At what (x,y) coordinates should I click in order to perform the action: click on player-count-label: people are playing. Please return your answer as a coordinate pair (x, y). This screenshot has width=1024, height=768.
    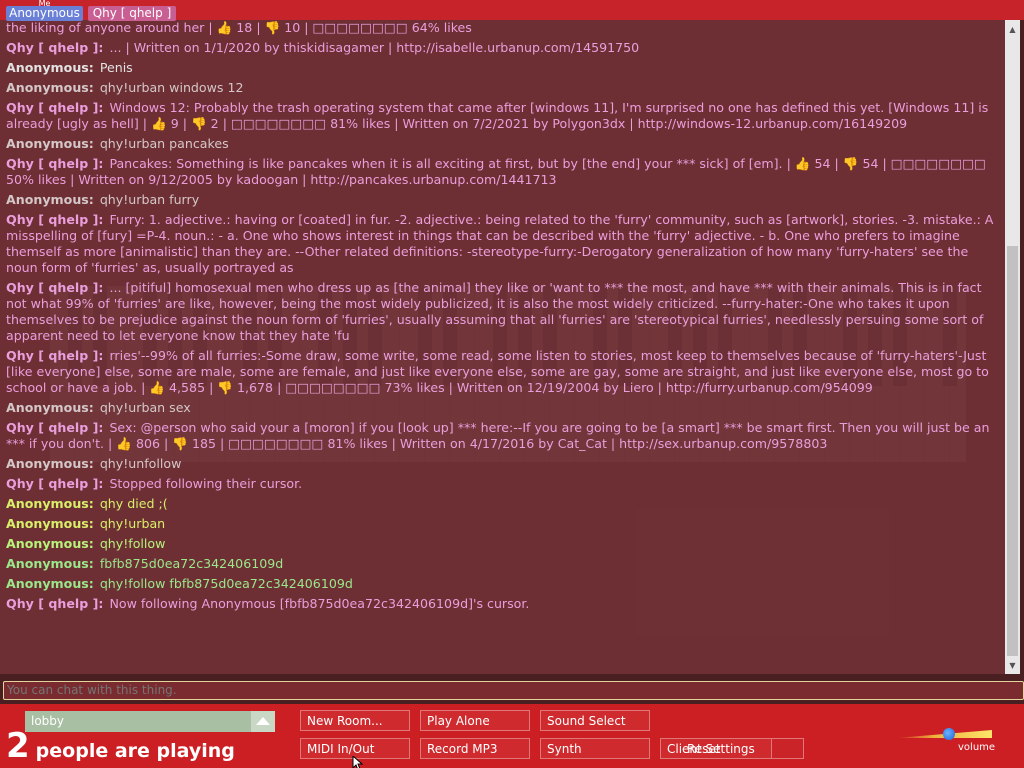
    Looking at the image, I should click on (135, 751).